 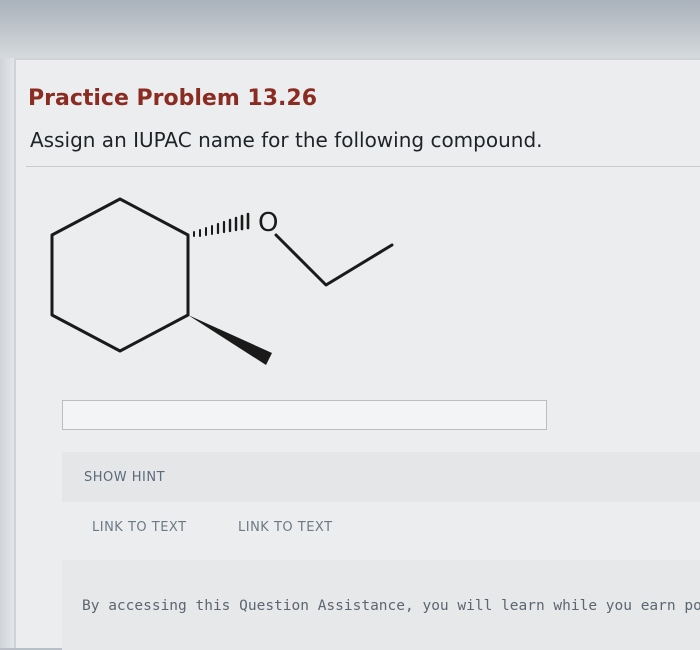 I want to click on problem-title: Practice Problem 13.26, so click(x=173, y=98).